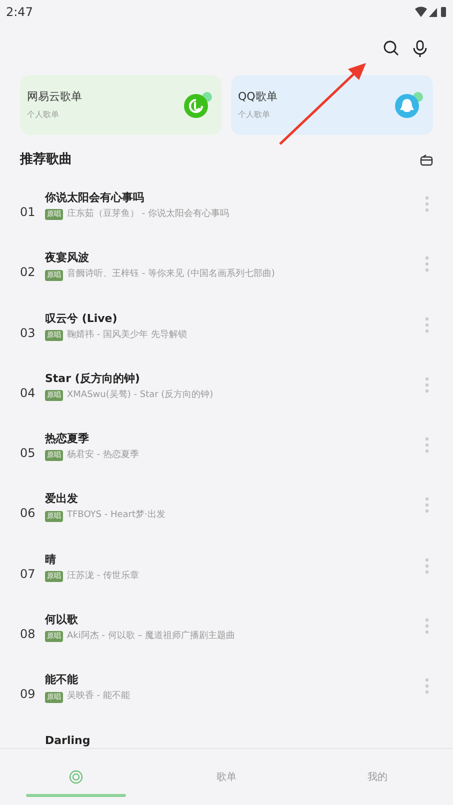 This screenshot has height=805, width=453. Describe the element at coordinates (28, 333) in the screenshot. I see `song-number: 03` at that location.